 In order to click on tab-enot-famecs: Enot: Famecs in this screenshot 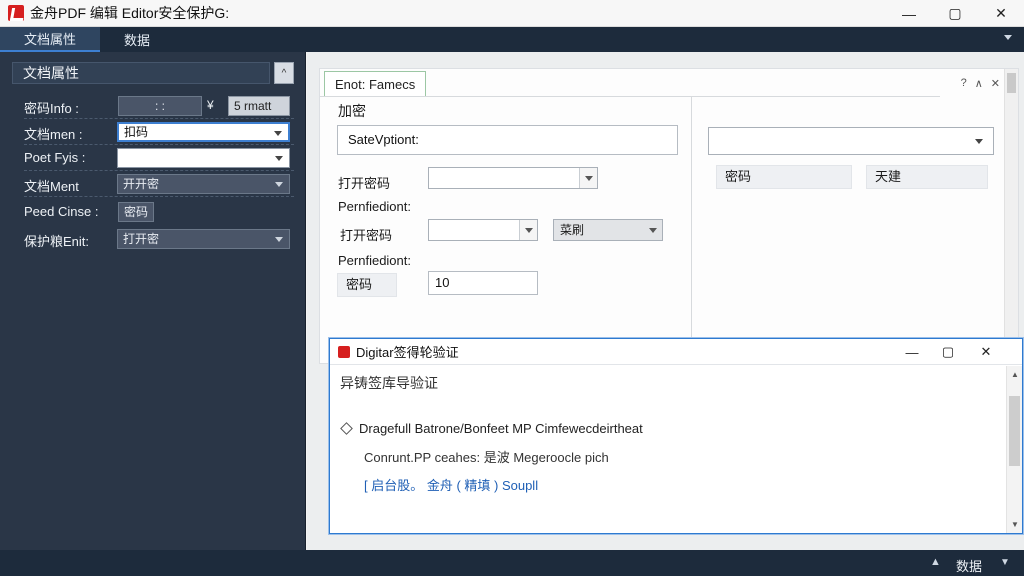, I will do `click(375, 84)`.